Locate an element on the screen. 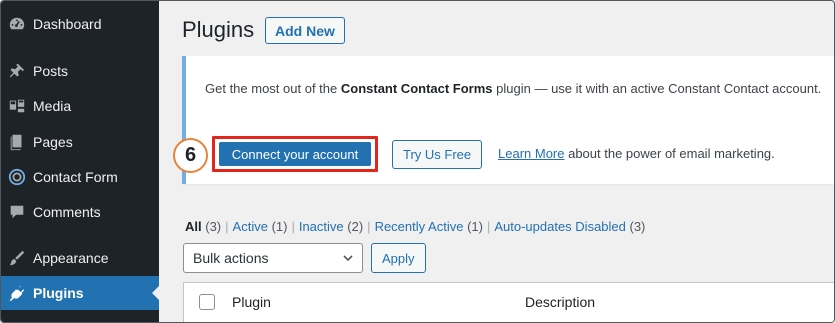 This screenshot has height=323, width=835. plugin-icon is located at coordinates (17, 293).